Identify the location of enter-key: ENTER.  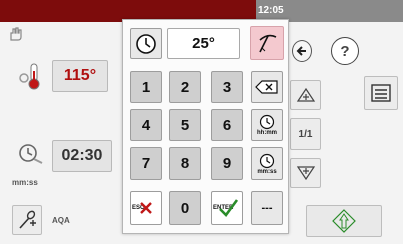
(227, 208).